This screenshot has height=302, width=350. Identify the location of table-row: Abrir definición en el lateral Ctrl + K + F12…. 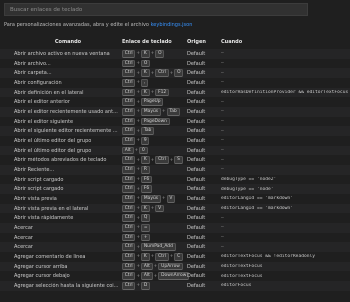
(175, 92).